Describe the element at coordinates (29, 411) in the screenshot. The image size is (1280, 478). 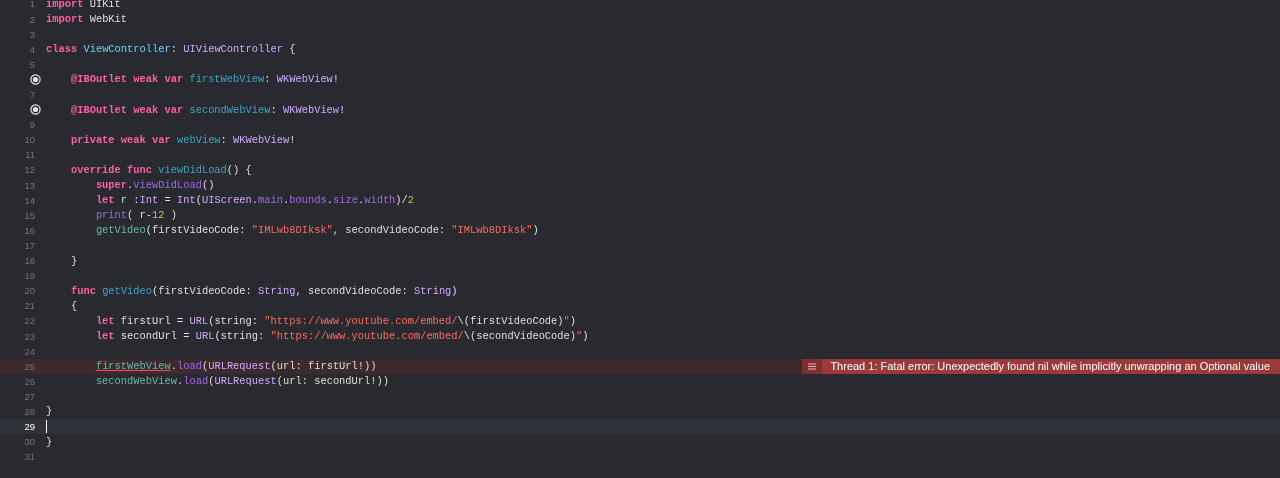
I see `line-number: 28` at that location.